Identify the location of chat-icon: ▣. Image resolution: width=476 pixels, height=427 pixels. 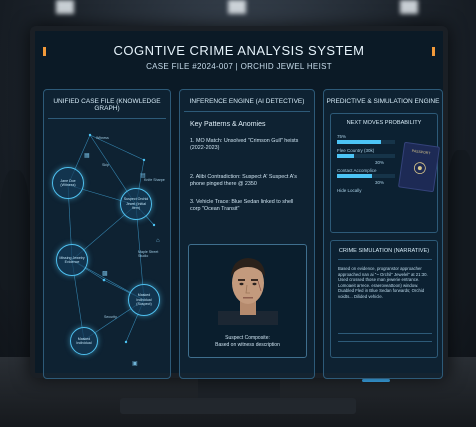
(135, 363).